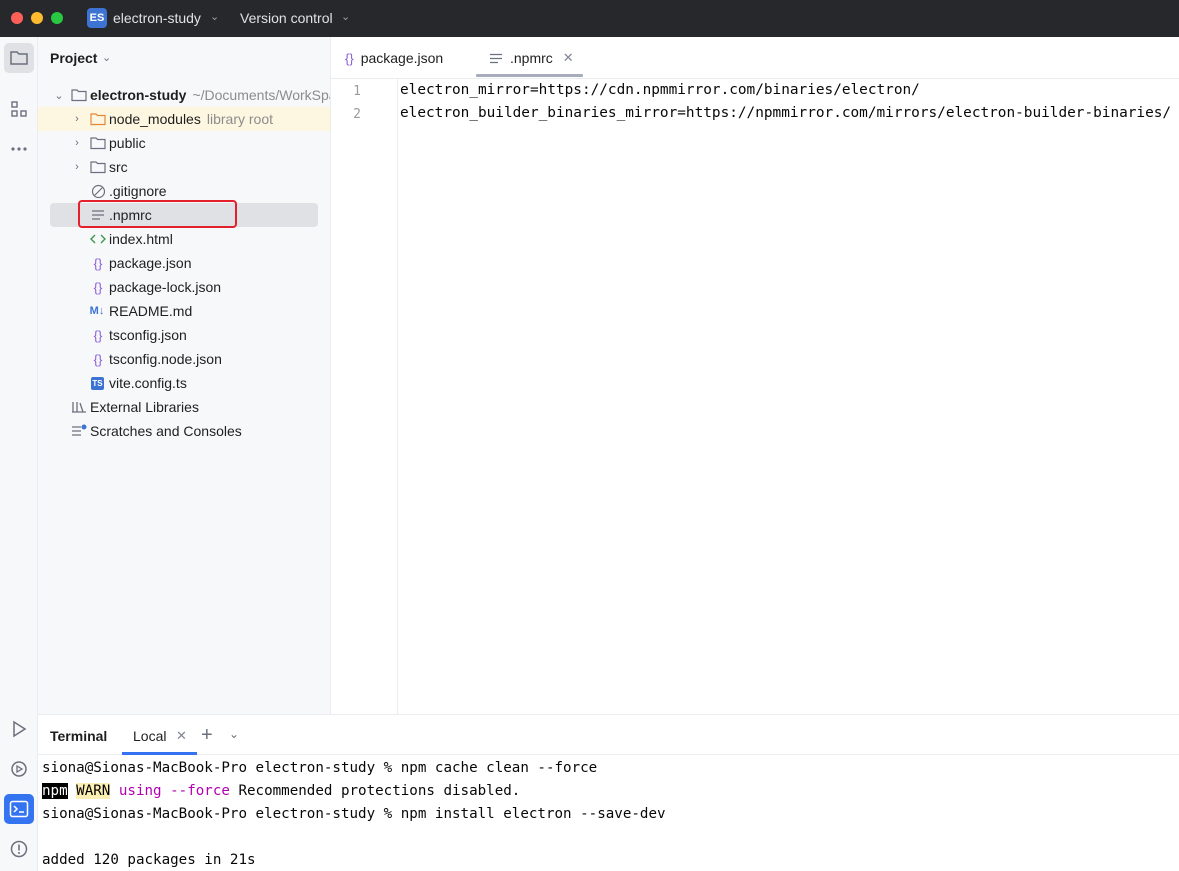  What do you see at coordinates (19, 729) in the screenshot?
I see `run-icon` at bounding box center [19, 729].